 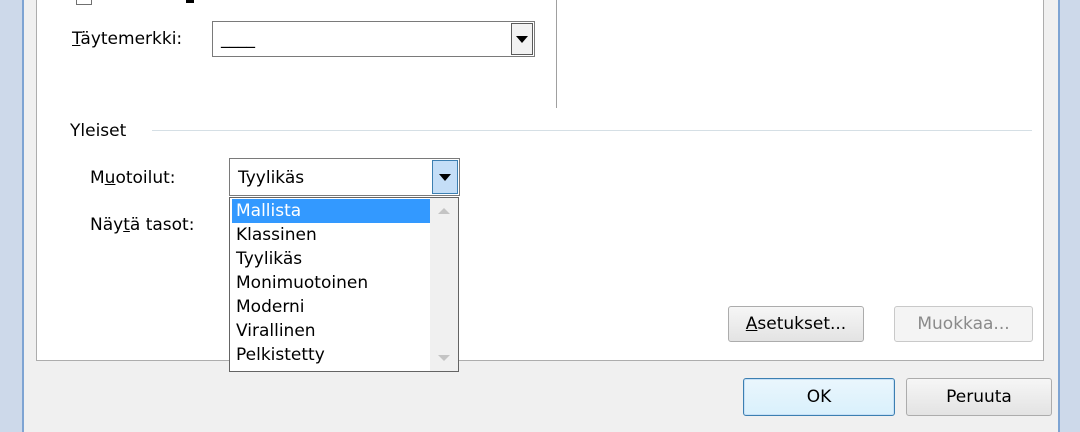 I want to click on list-item: Virallinen, so click(x=332, y=331).